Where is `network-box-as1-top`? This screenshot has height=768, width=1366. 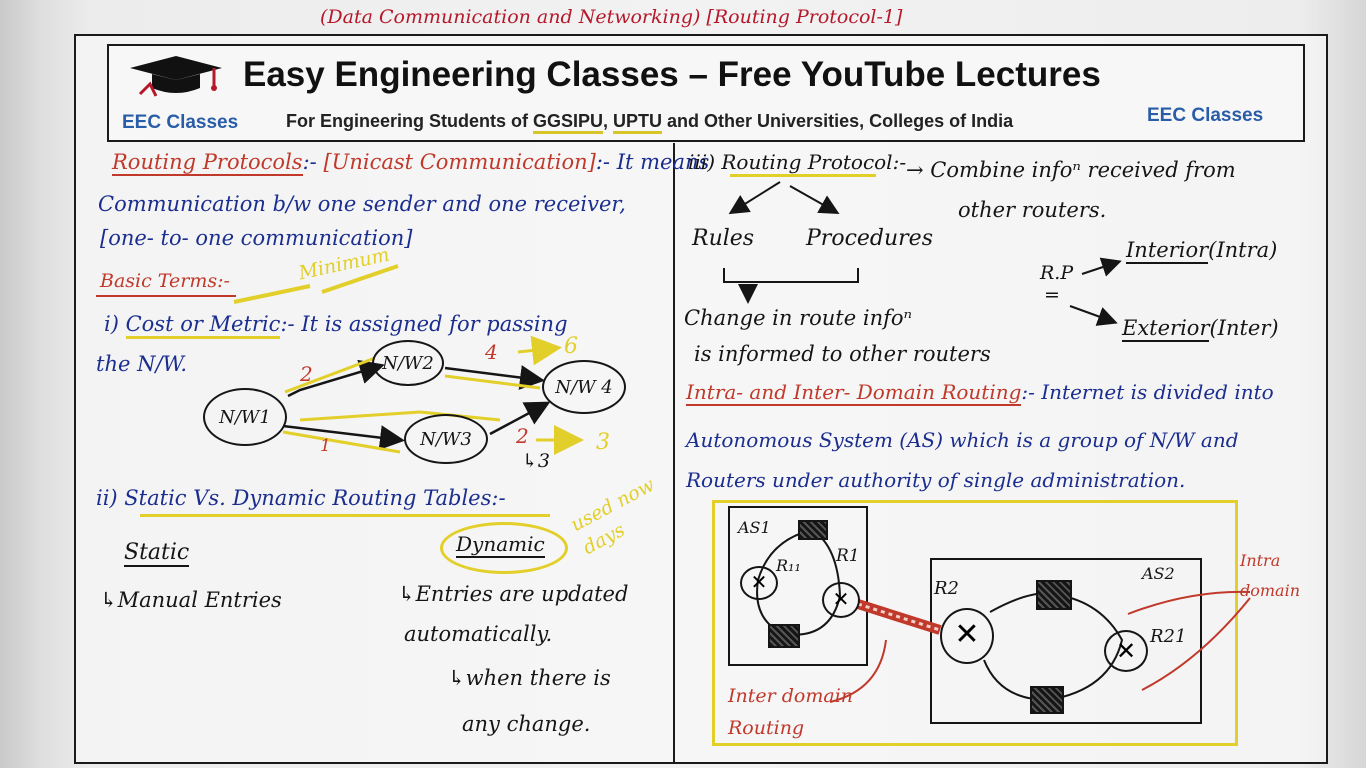 network-box-as1-top is located at coordinates (813, 530).